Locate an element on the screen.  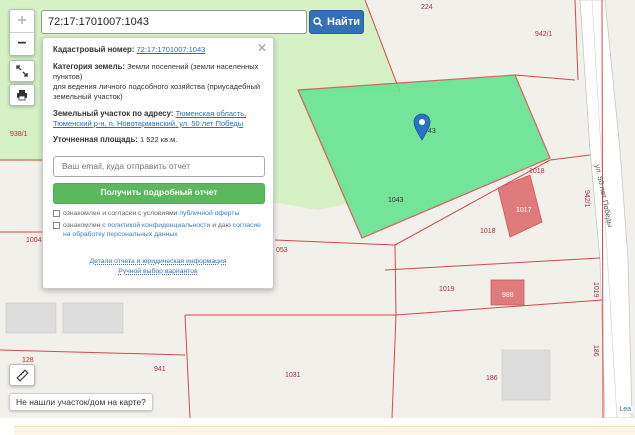
report-details-link: Детали отчета и юридическая информация is located at coordinates (157, 261).